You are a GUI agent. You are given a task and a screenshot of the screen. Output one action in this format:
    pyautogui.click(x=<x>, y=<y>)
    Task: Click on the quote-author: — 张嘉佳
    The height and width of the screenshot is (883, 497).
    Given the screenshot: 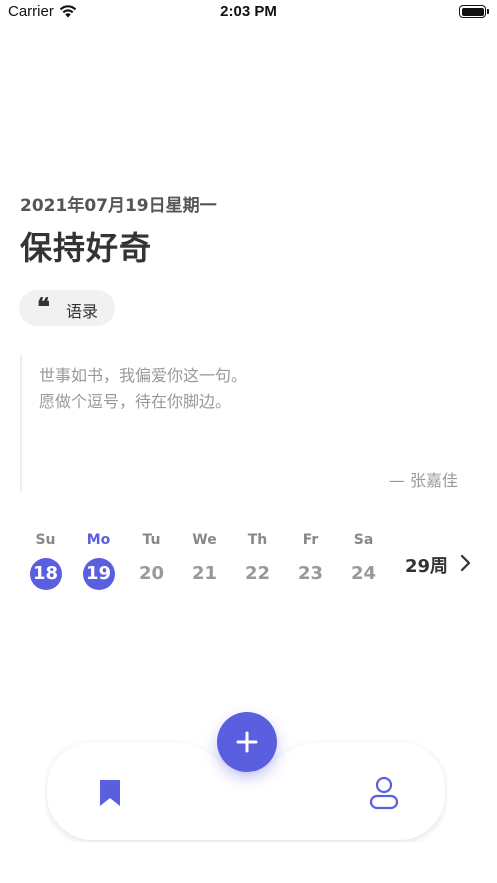 What is the action you would take?
    pyautogui.click(x=423, y=480)
    